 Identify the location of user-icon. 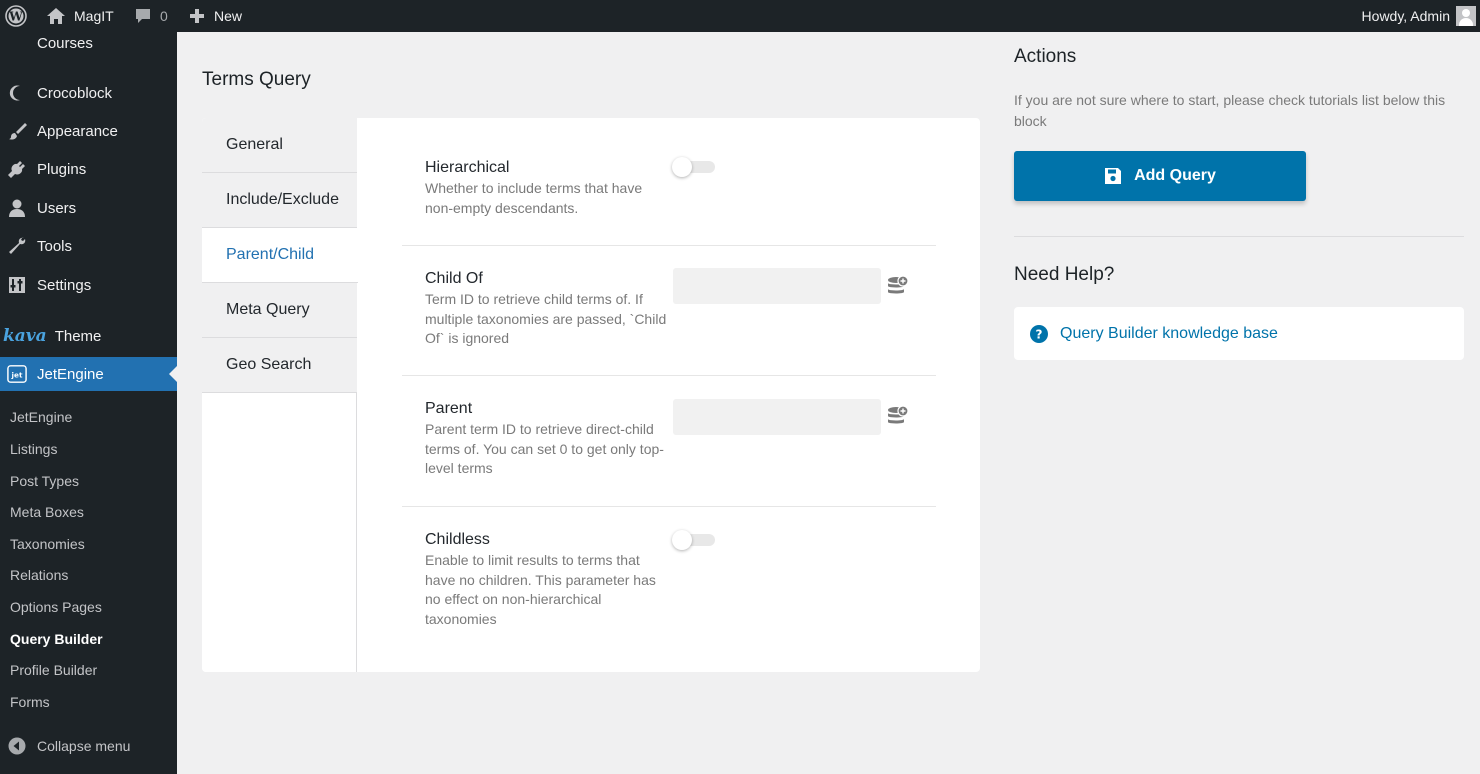
(17, 208).